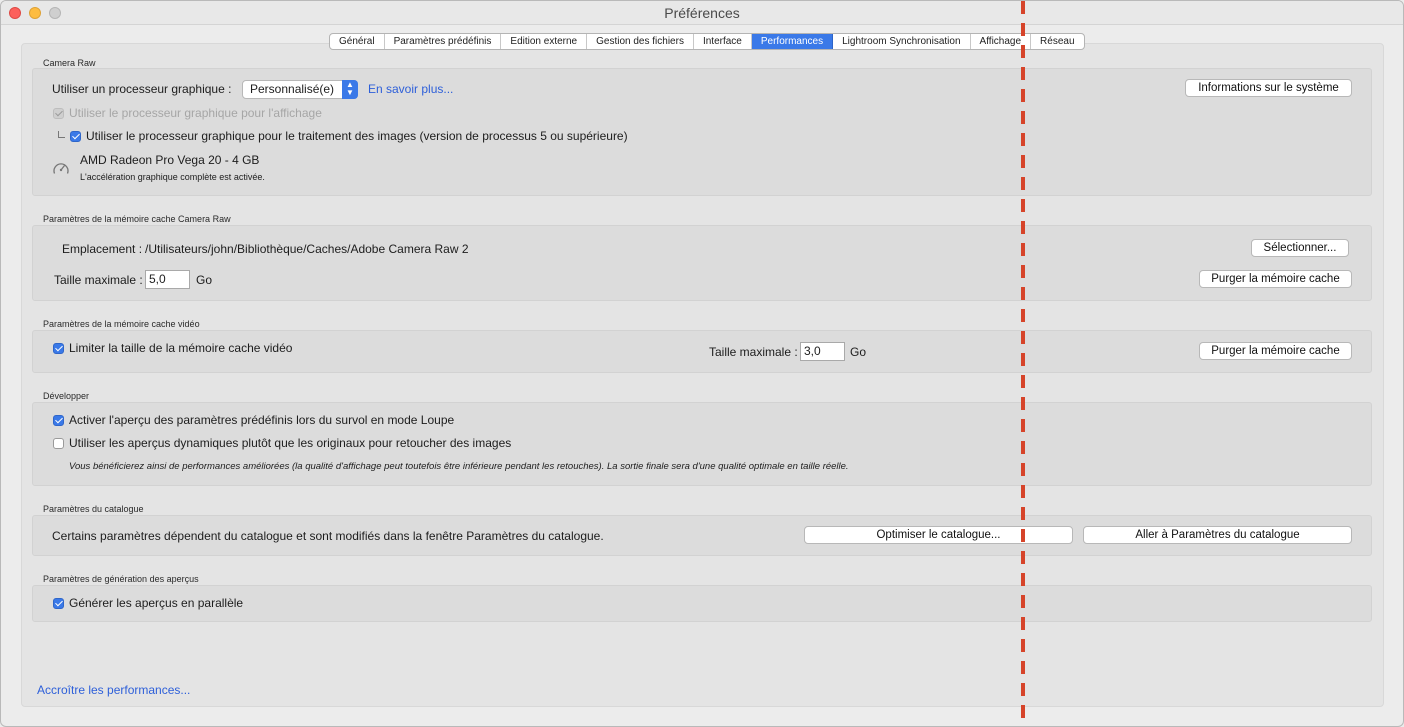  I want to click on tab-external-editing: Edition externe, so click(544, 41).